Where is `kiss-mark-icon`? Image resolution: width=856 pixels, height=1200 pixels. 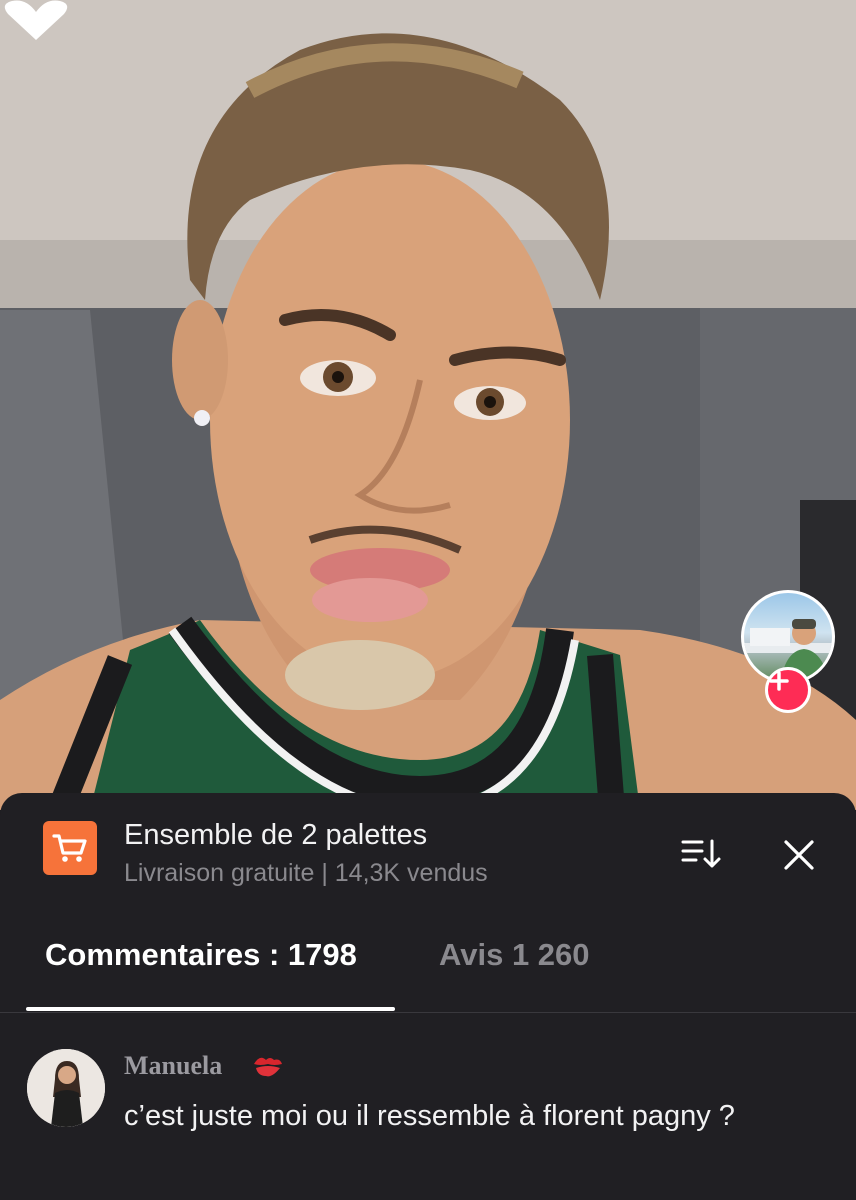
kiss-mark-icon is located at coordinates (268, 1067).